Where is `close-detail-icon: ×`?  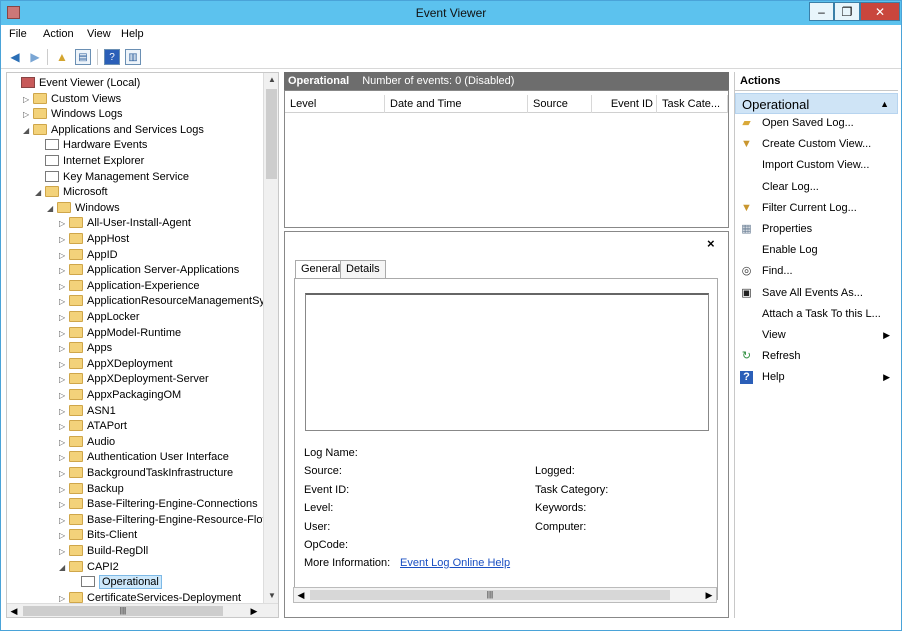
close-detail-icon: × is located at coordinates (711, 243).